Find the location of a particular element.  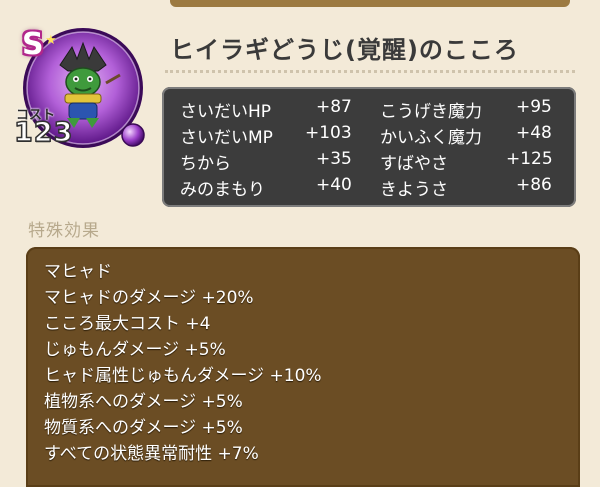

stat-value: +125 is located at coordinates (529, 159).